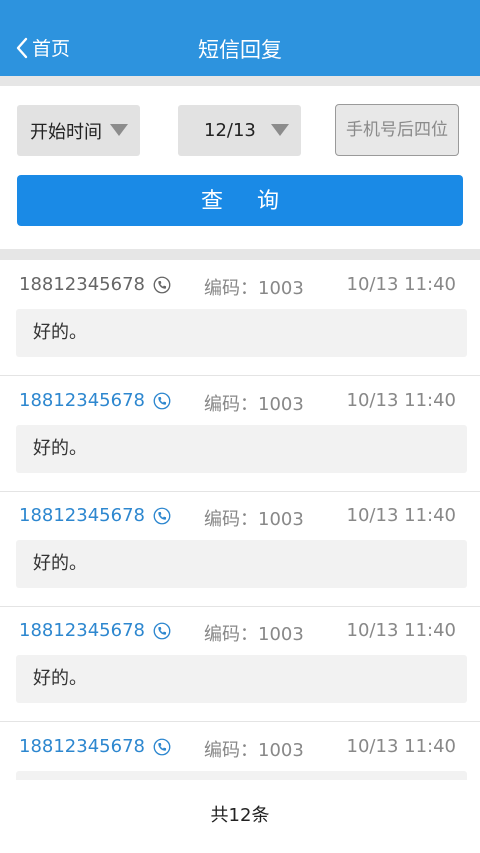 The image size is (480, 853). What do you see at coordinates (66, 132) in the screenshot?
I see `start-time-label: 开始时间` at bounding box center [66, 132].